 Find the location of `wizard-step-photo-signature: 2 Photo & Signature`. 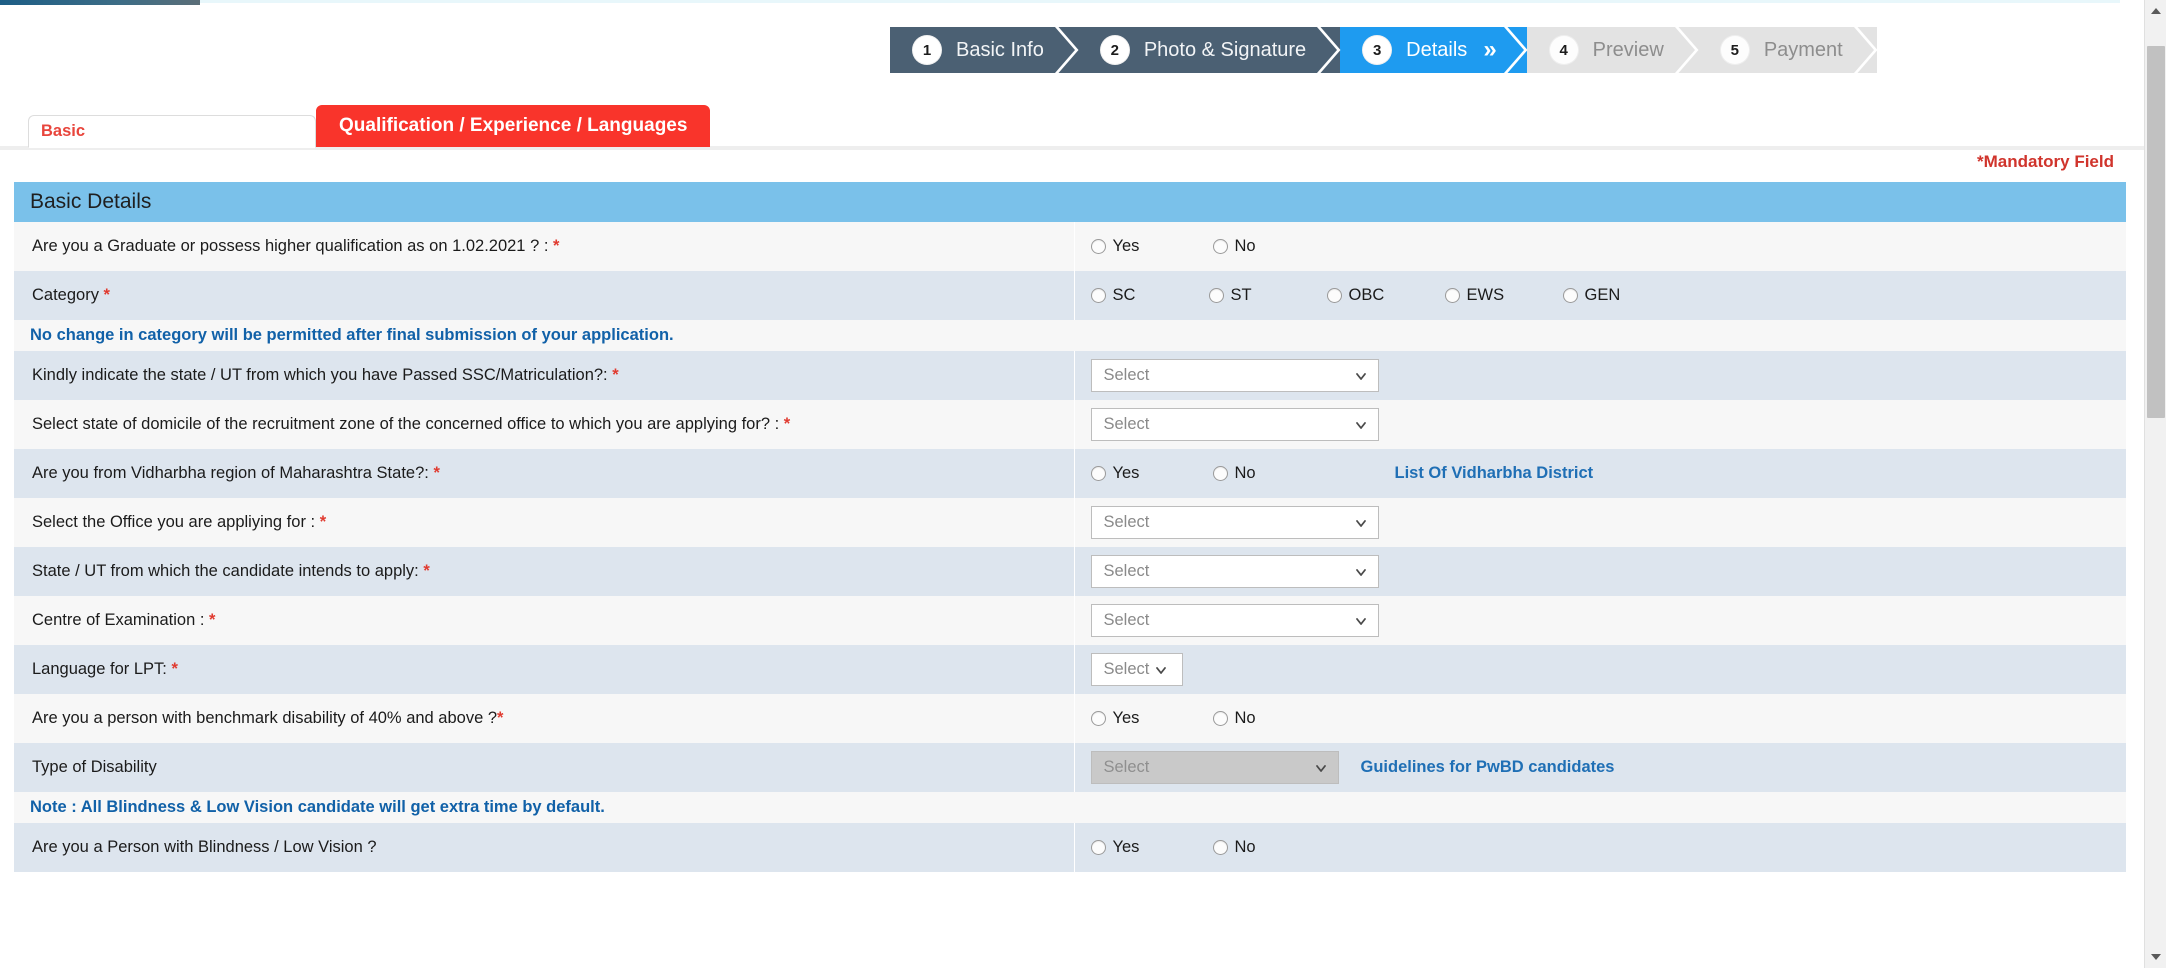

wizard-step-photo-signature: 2 Photo & Signature is located at coordinates (1209, 50).